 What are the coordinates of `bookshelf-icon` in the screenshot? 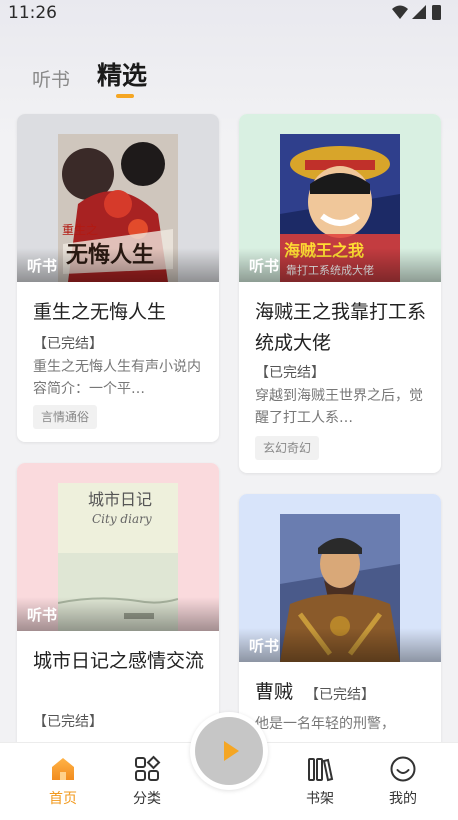 It's located at (321, 770).